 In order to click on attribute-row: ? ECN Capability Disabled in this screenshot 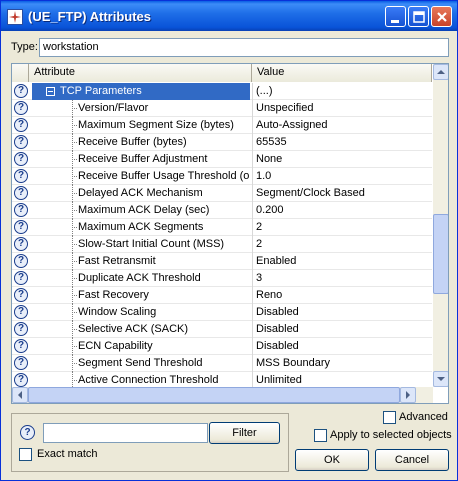, I will do `click(222, 346)`.